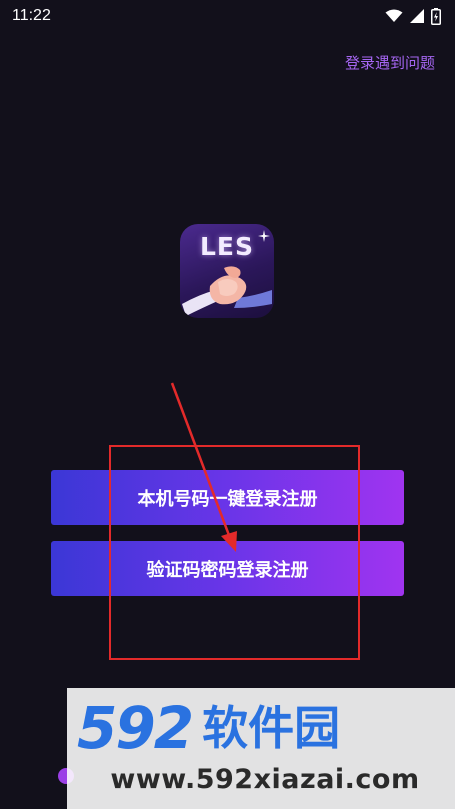 This screenshot has width=455, height=809. I want to click on watermark-number: 592, so click(135, 728).